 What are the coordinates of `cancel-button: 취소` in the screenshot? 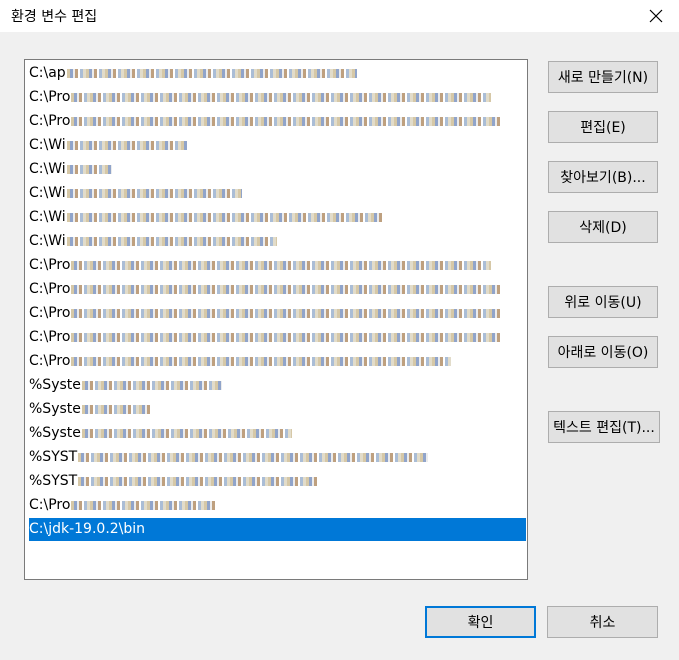 It's located at (602, 622).